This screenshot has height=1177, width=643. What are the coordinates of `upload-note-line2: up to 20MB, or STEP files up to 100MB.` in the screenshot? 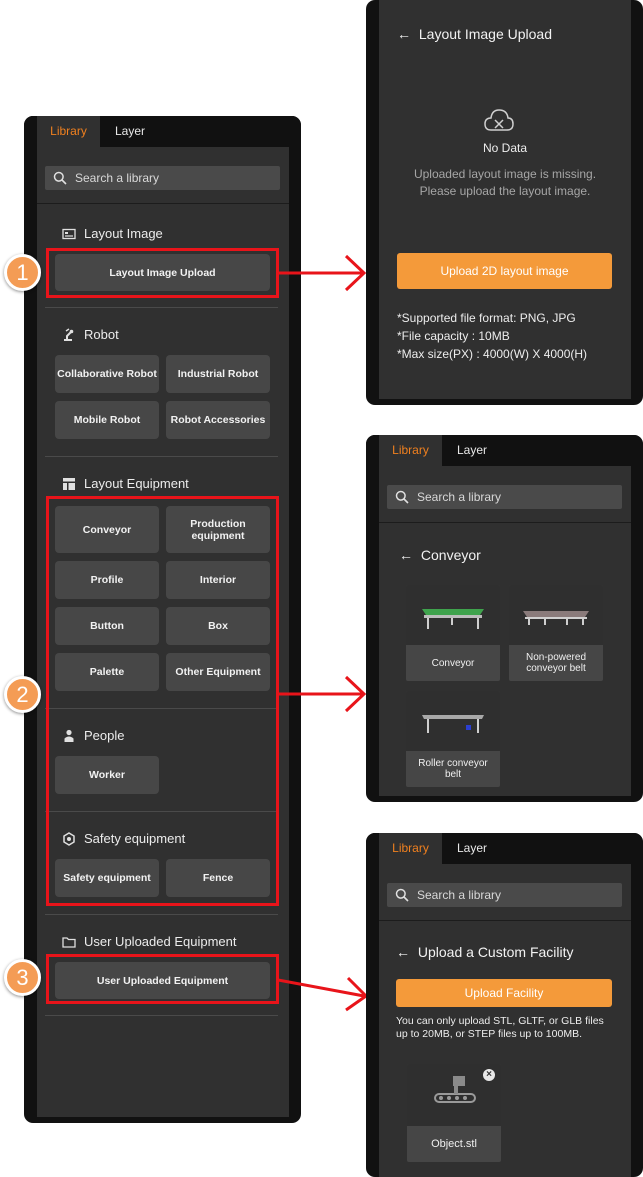 It's located at (489, 1034).